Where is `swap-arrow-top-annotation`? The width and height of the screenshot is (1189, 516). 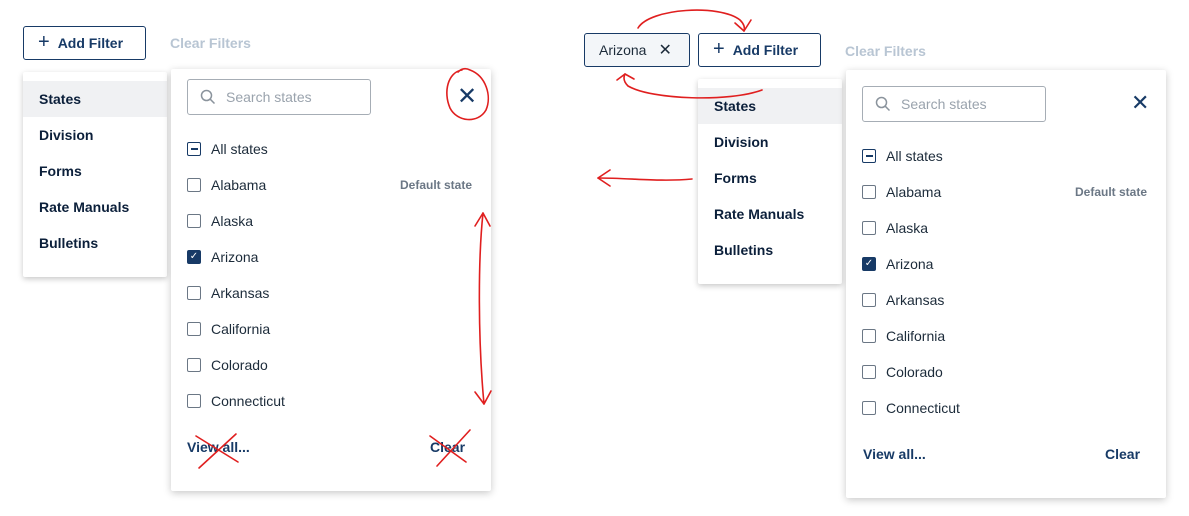
swap-arrow-top-annotation is located at coordinates (691, 20).